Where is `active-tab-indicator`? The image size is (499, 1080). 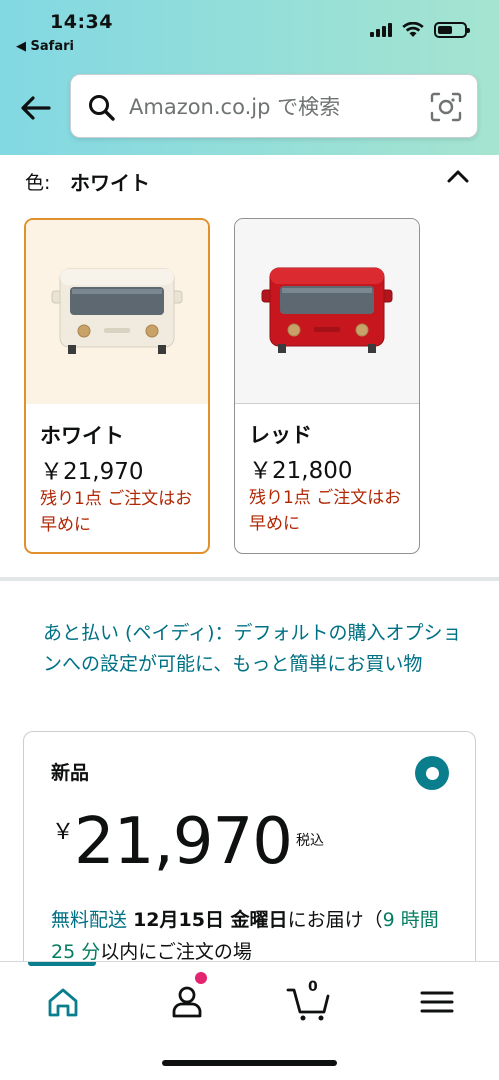 active-tab-indicator is located at coordinates (62, 964).